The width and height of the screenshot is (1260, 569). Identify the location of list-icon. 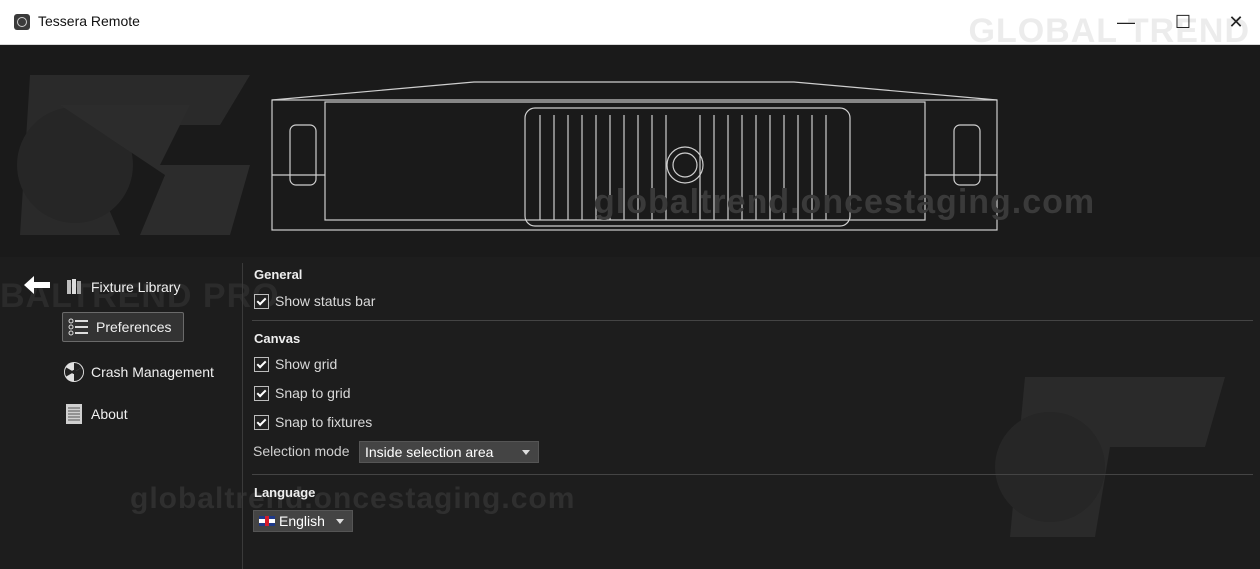
(79, 327).